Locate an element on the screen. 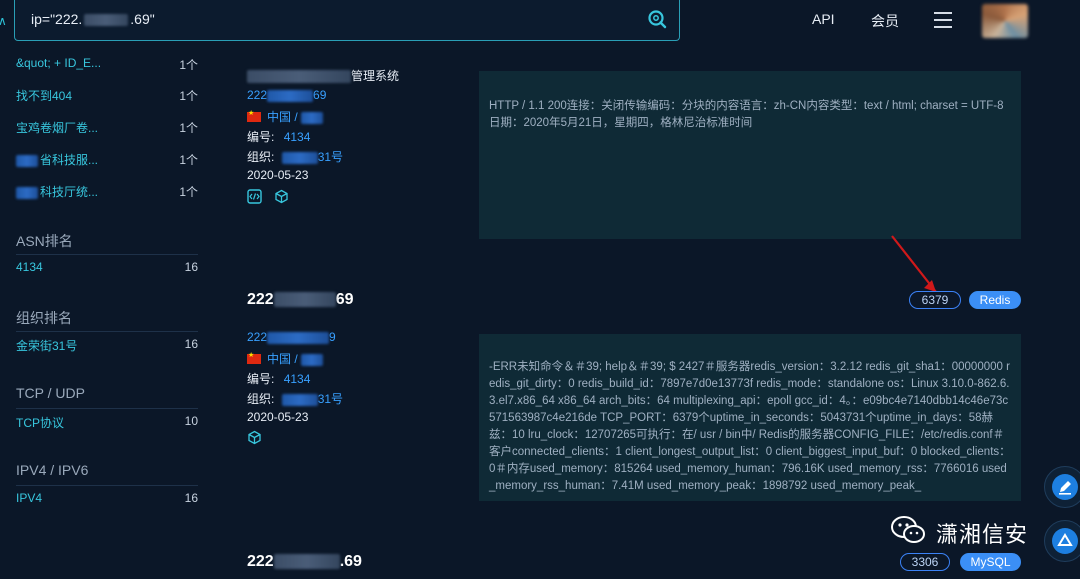 The height and width of the screenshot is (579, 1080). feedback-button is located at coordinates (1062, 487).